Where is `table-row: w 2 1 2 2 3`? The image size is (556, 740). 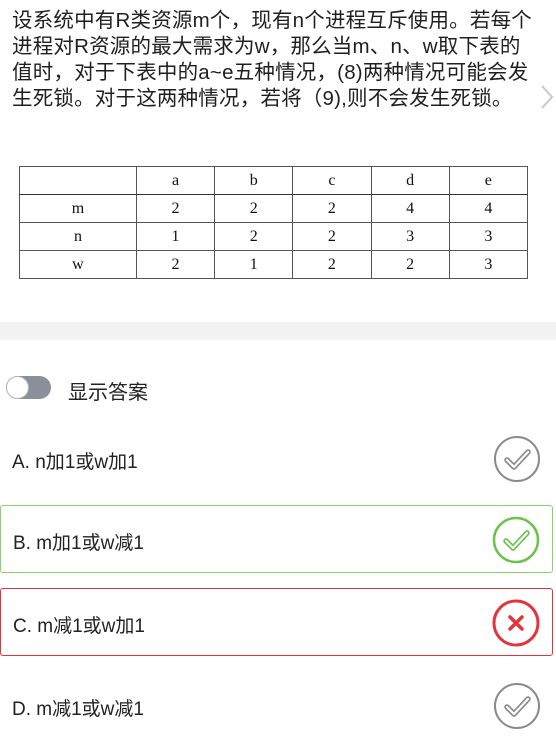 table-row: w 2 1 2 2 3 is located at coordinates (274, 264).